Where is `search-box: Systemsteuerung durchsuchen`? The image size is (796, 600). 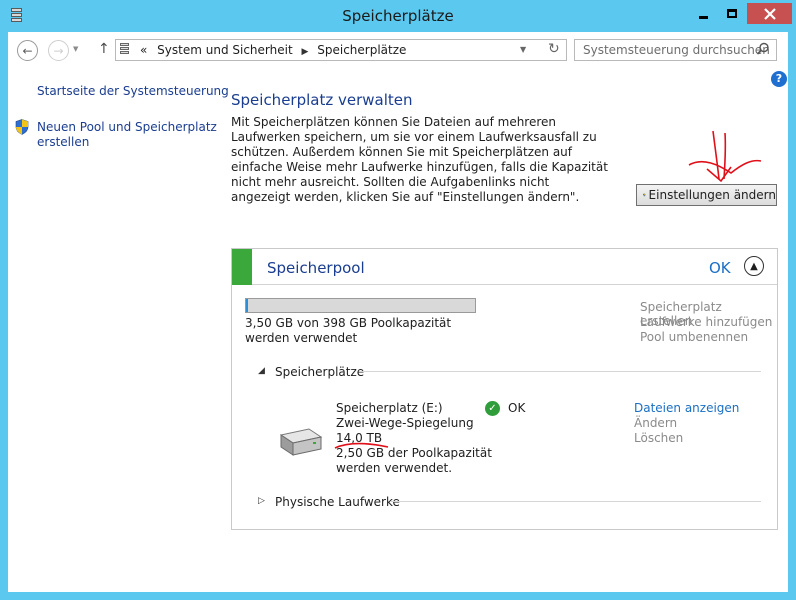
search-box: Systemsteuerung durchsuchen is located at coordinates (675, 50).